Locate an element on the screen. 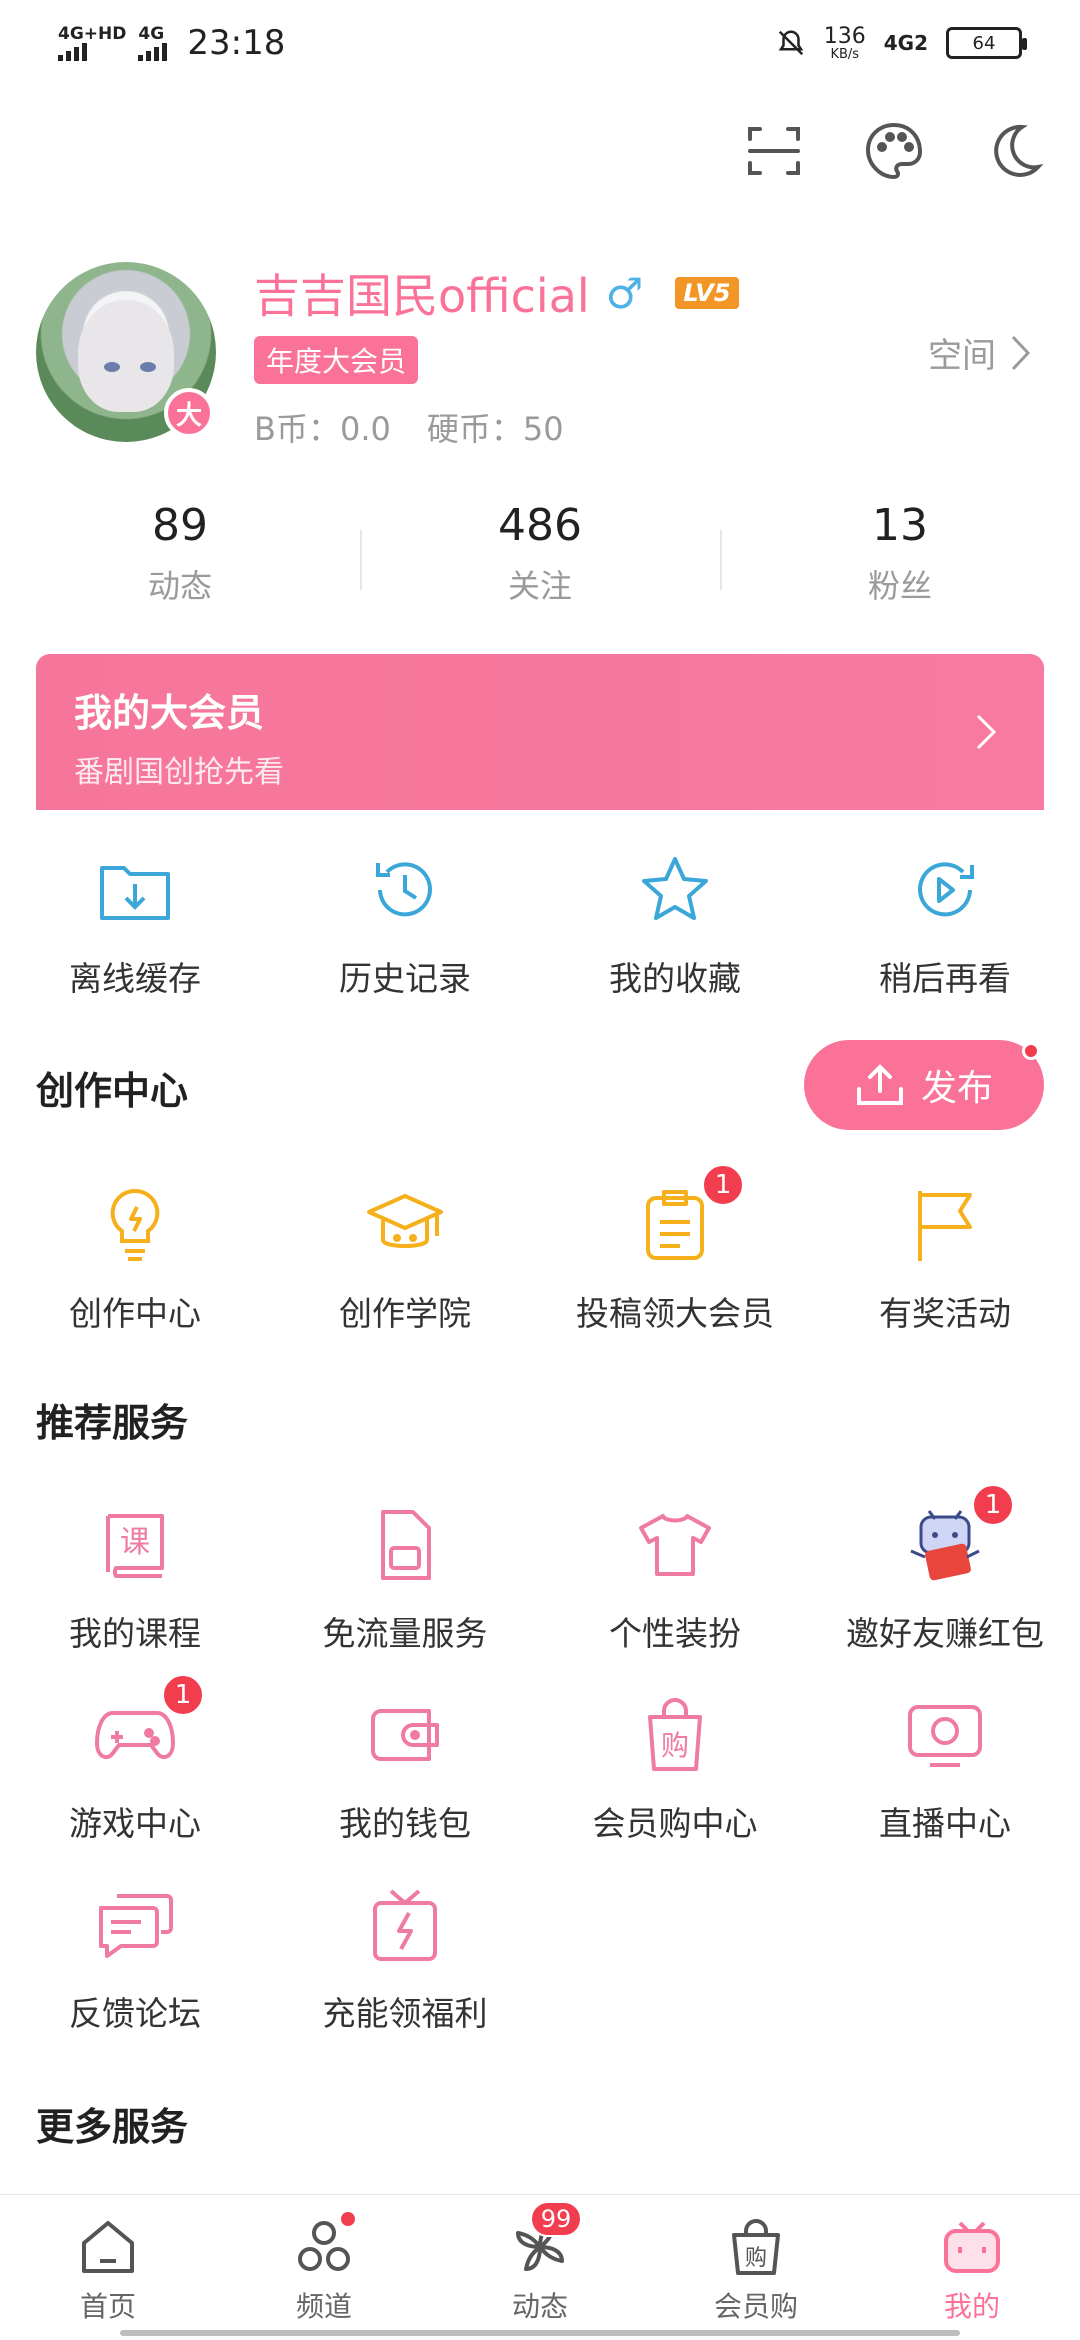 This screenshot has width=1080, height=2340. gamepad-icon: 1 is located at coordinates (150, 1724).